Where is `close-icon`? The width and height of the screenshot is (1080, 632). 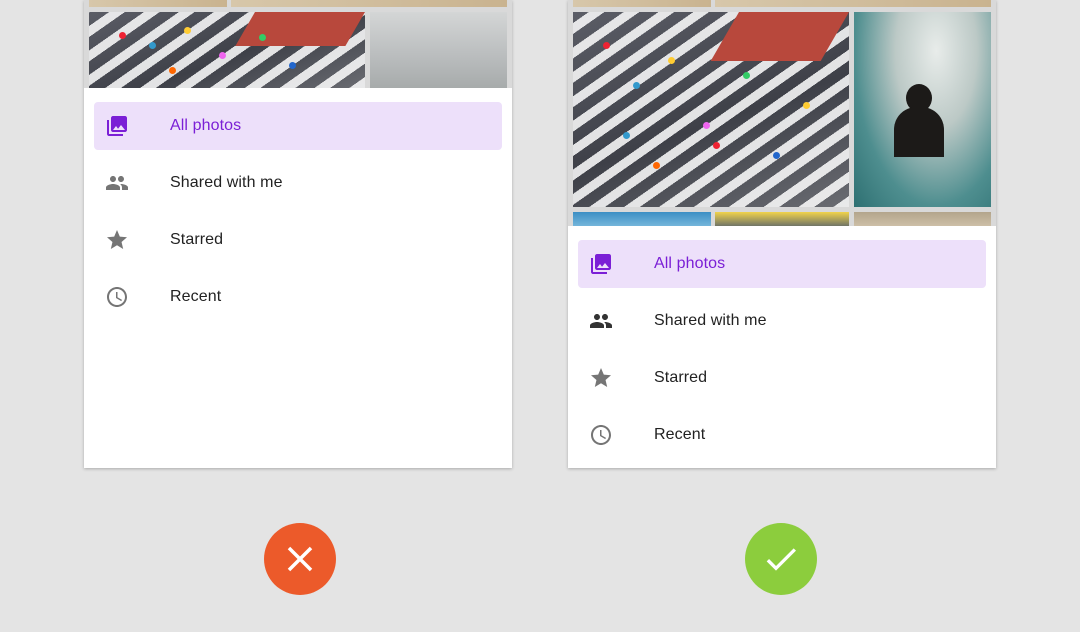 close-icon is located at coordinates (300, 559).